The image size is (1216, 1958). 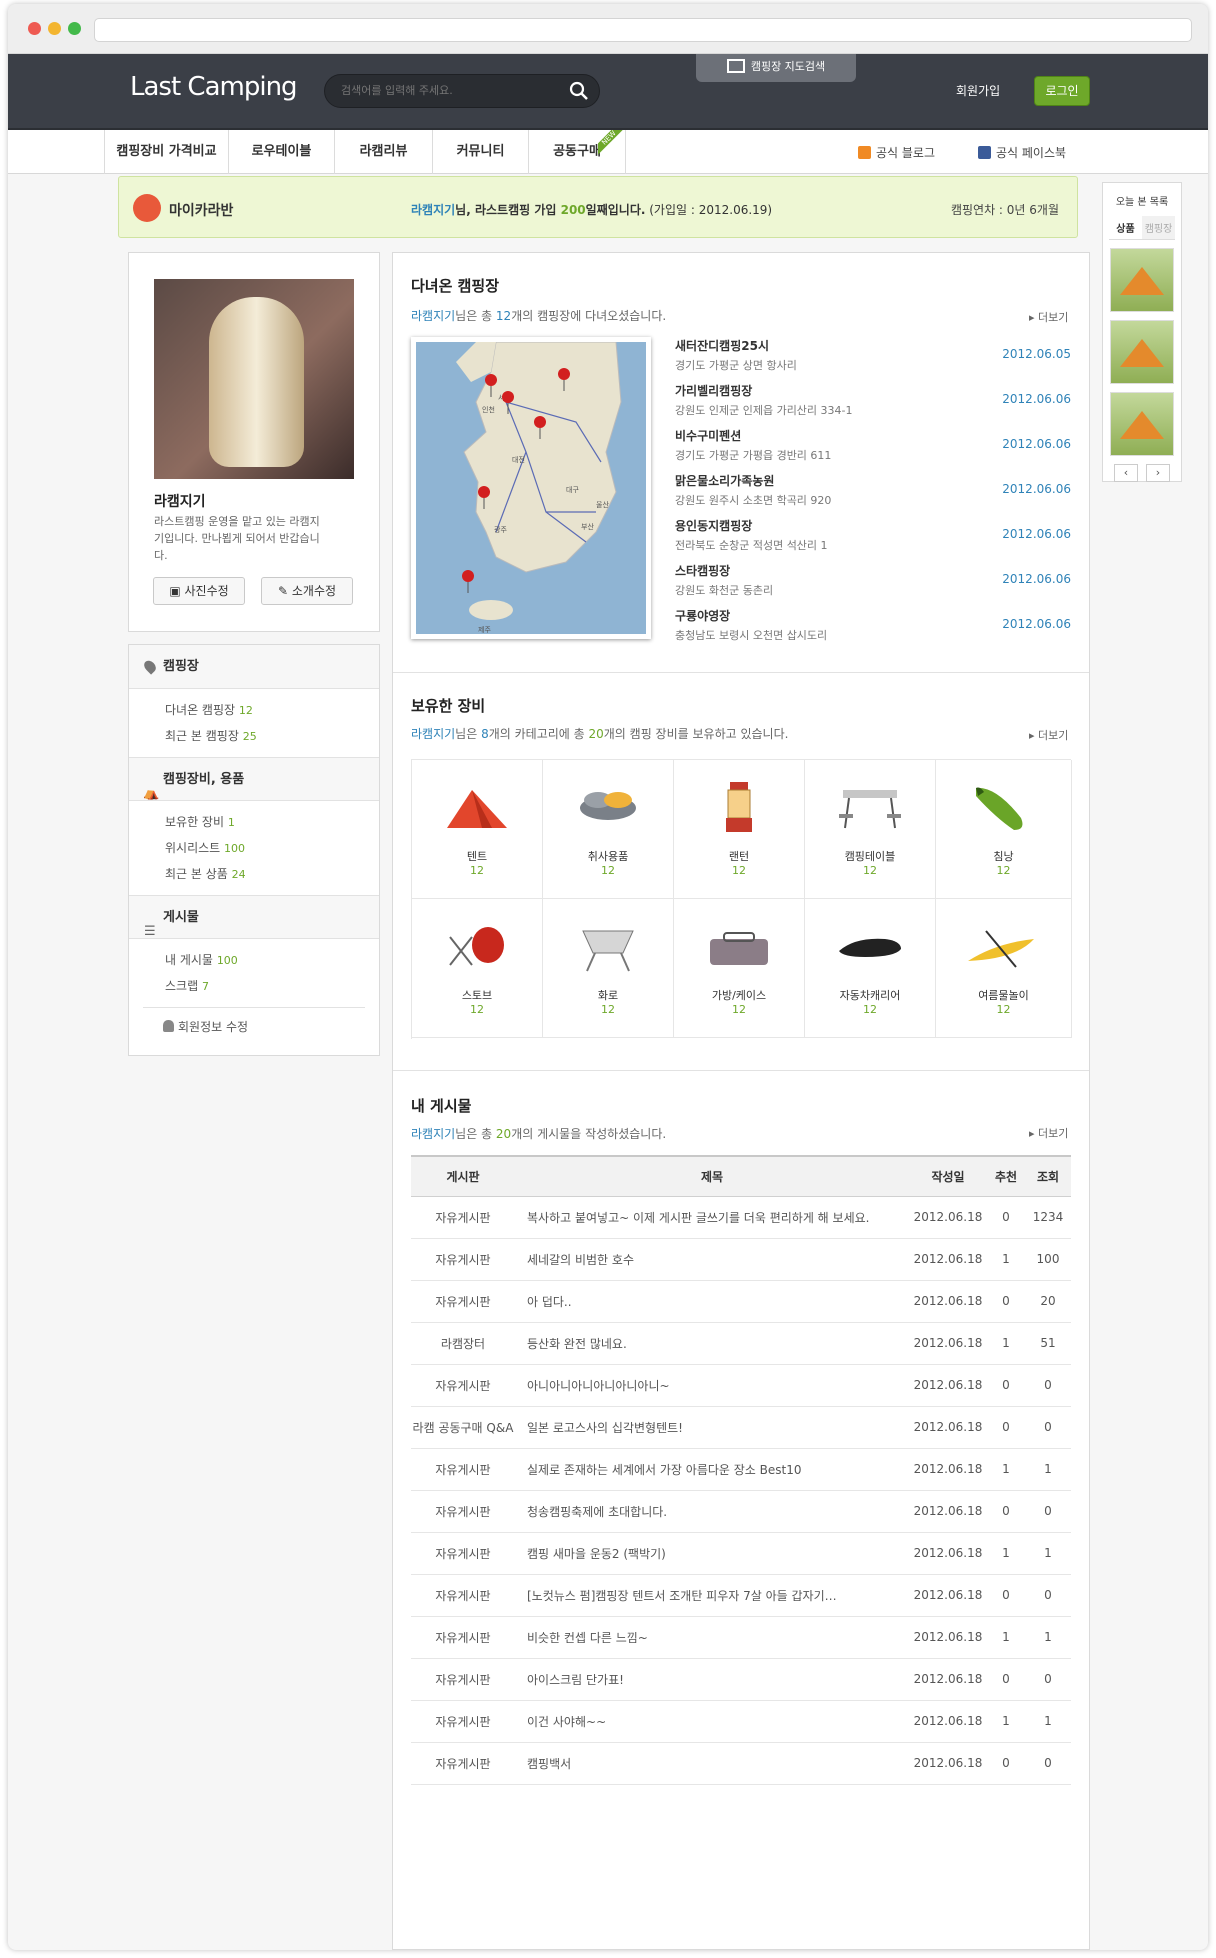 What do you see at coordinates (1158, 227) in the screenshot?
I see `tab-camp: 캠핑장` at bounding box center [1158, 227].